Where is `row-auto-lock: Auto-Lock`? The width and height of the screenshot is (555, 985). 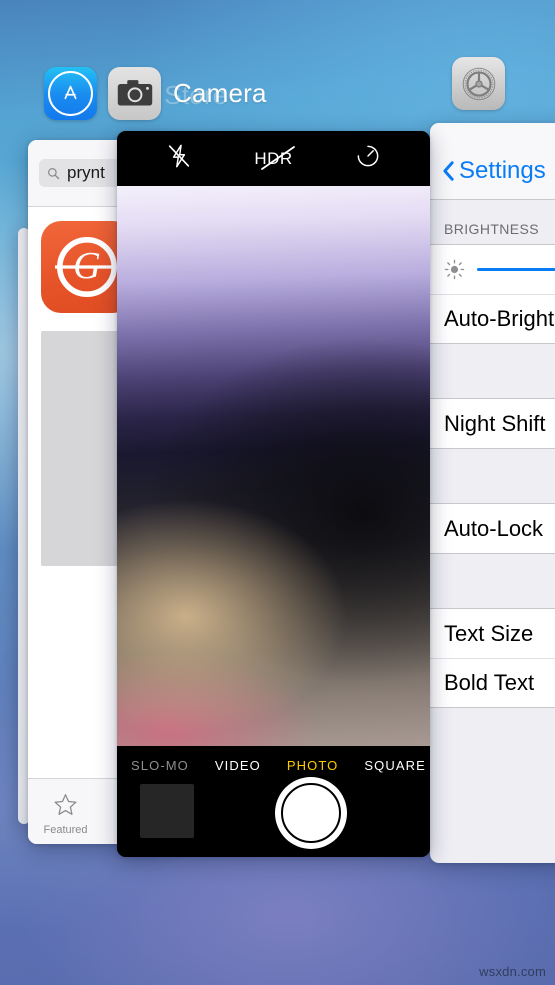 row-auto-lock: Auto-Lock is located at coordinates (492, 528).